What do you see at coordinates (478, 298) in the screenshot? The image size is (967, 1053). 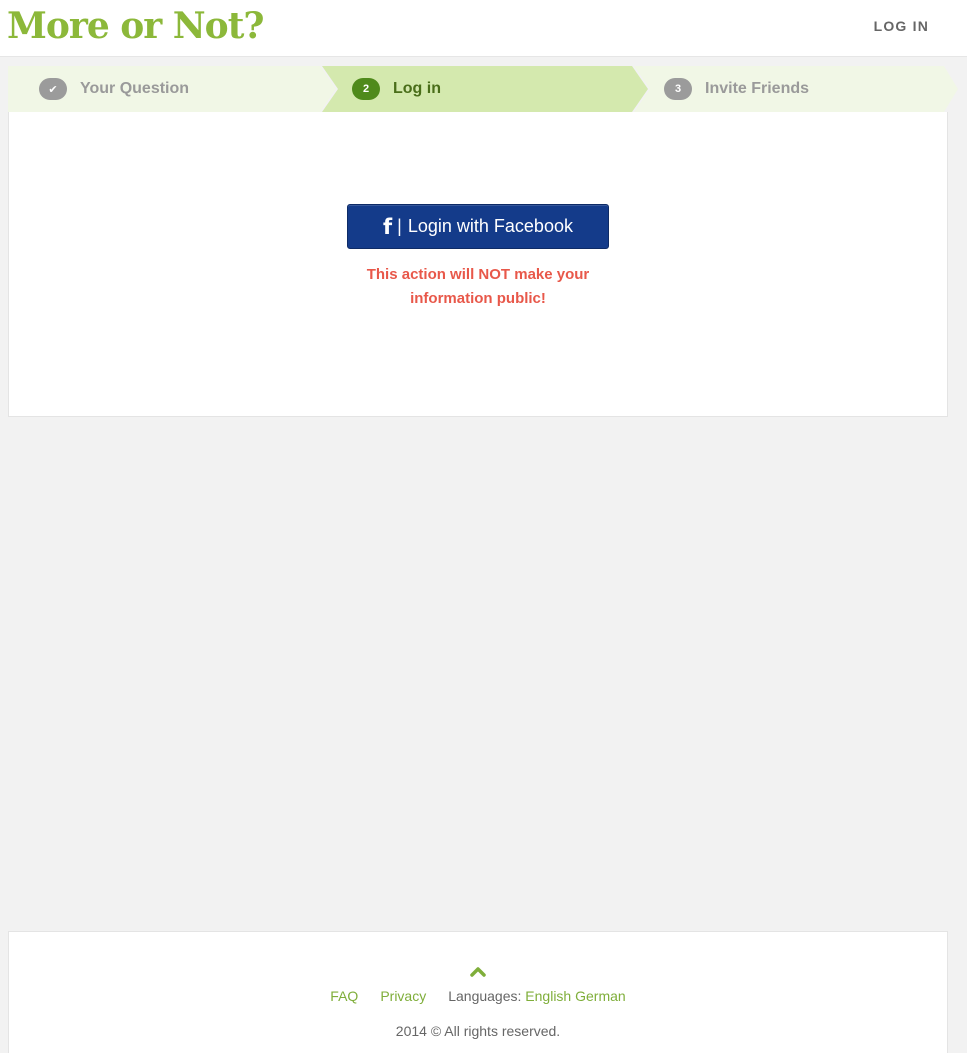 I see `privacy-notice-line-2: information public!` at bounding box center [478, 298].